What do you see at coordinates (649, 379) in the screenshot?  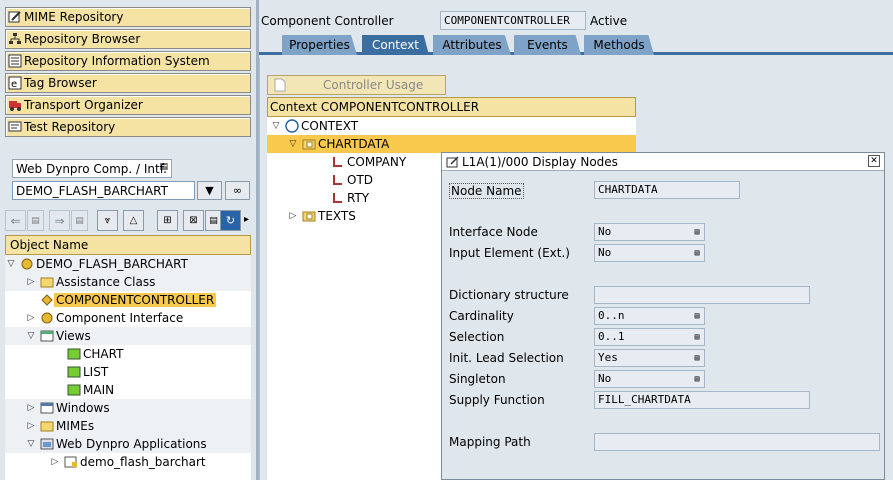 I see `singleton-select: No ▤` at bounding box center [649, 379].